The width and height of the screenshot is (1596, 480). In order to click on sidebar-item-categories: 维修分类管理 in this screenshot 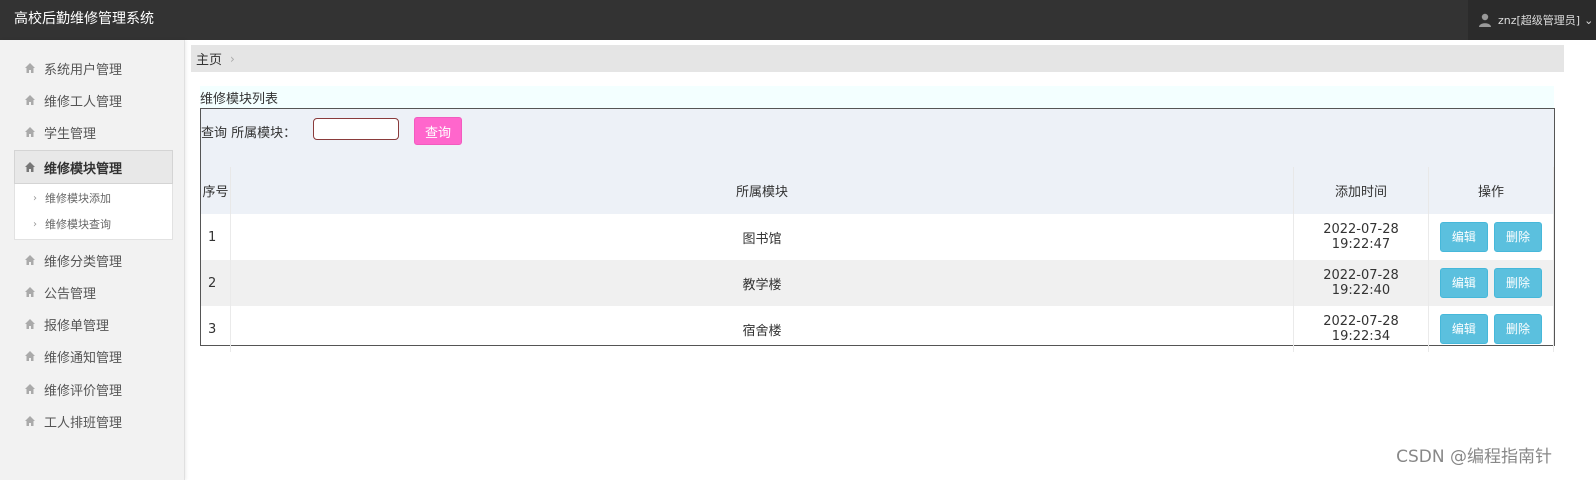, I will do `click(73, 260)`.